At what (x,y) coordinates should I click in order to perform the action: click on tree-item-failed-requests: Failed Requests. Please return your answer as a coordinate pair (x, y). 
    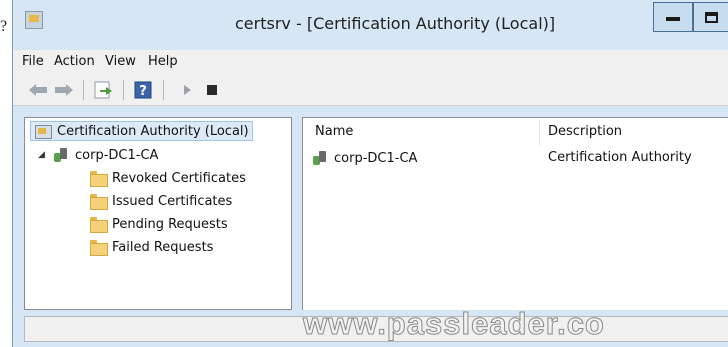
    Looking at the image, I should click on (151, 247).